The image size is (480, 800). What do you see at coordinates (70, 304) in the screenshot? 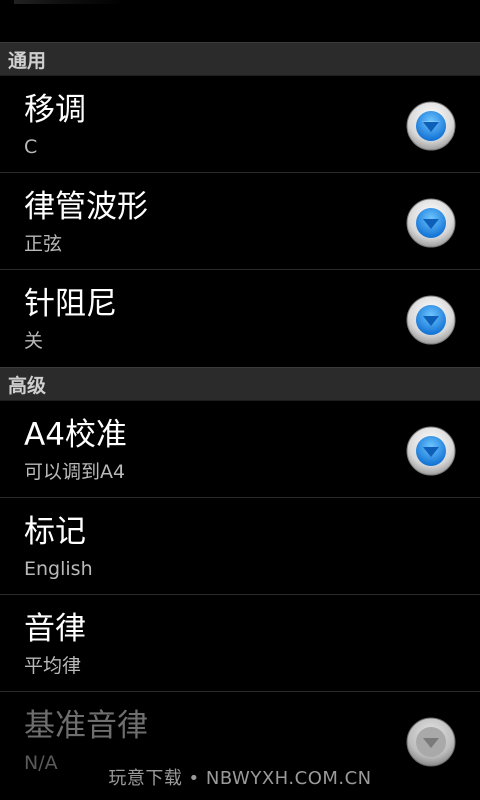
I see `pref-title: 针阻尼` at bounding box center [70, 304].